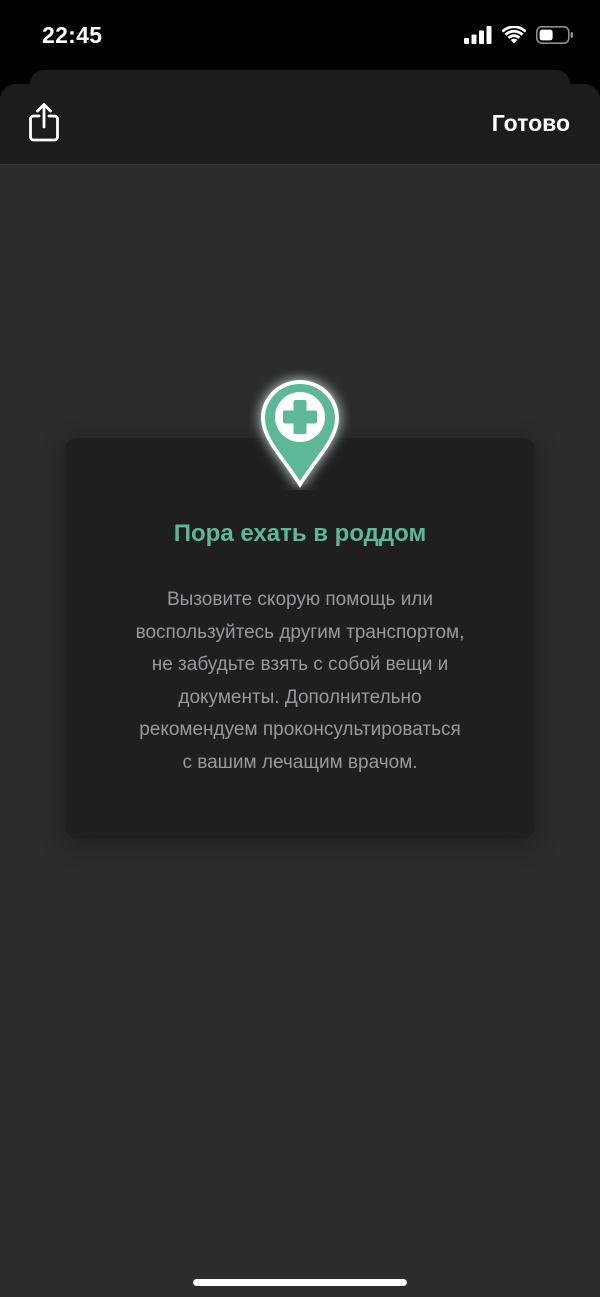 The width and height of the screenshot is (600, 1297). I want to click on done-button: Готово, so click(531, 123).